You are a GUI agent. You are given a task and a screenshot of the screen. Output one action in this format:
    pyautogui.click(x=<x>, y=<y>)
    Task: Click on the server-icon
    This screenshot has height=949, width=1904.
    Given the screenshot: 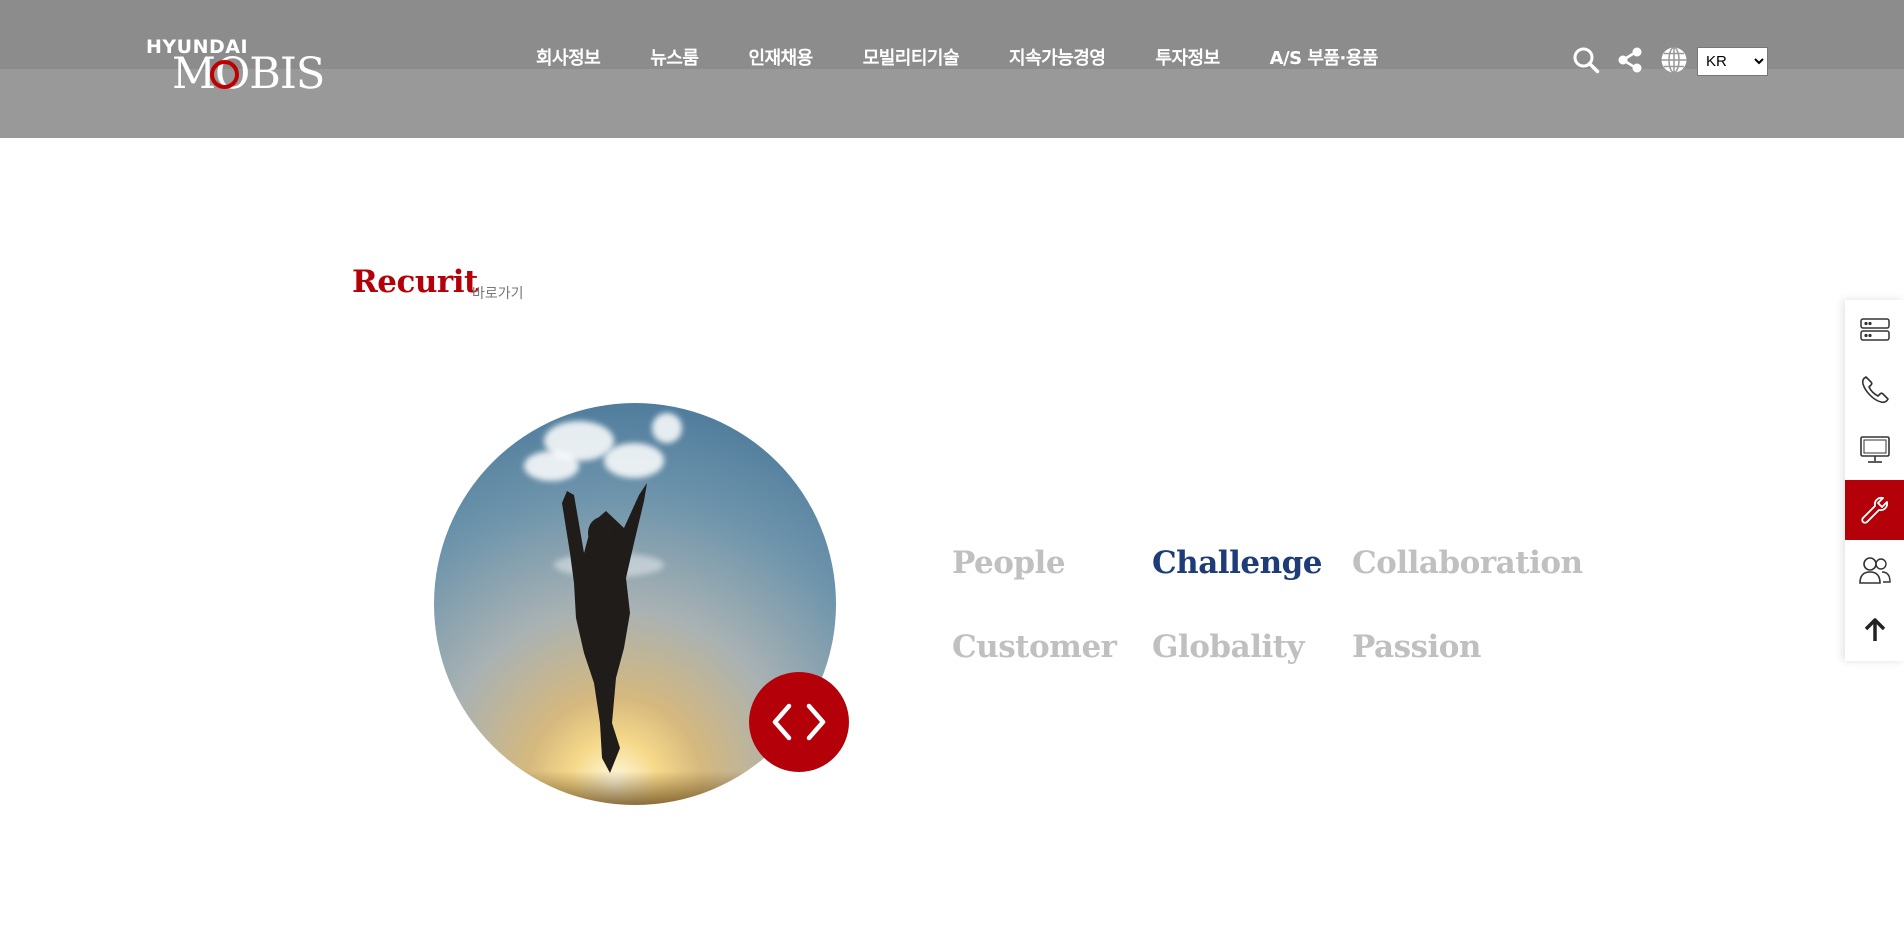 What is the action you would take?
    pyautogui.click(x=1874, y=329)
    